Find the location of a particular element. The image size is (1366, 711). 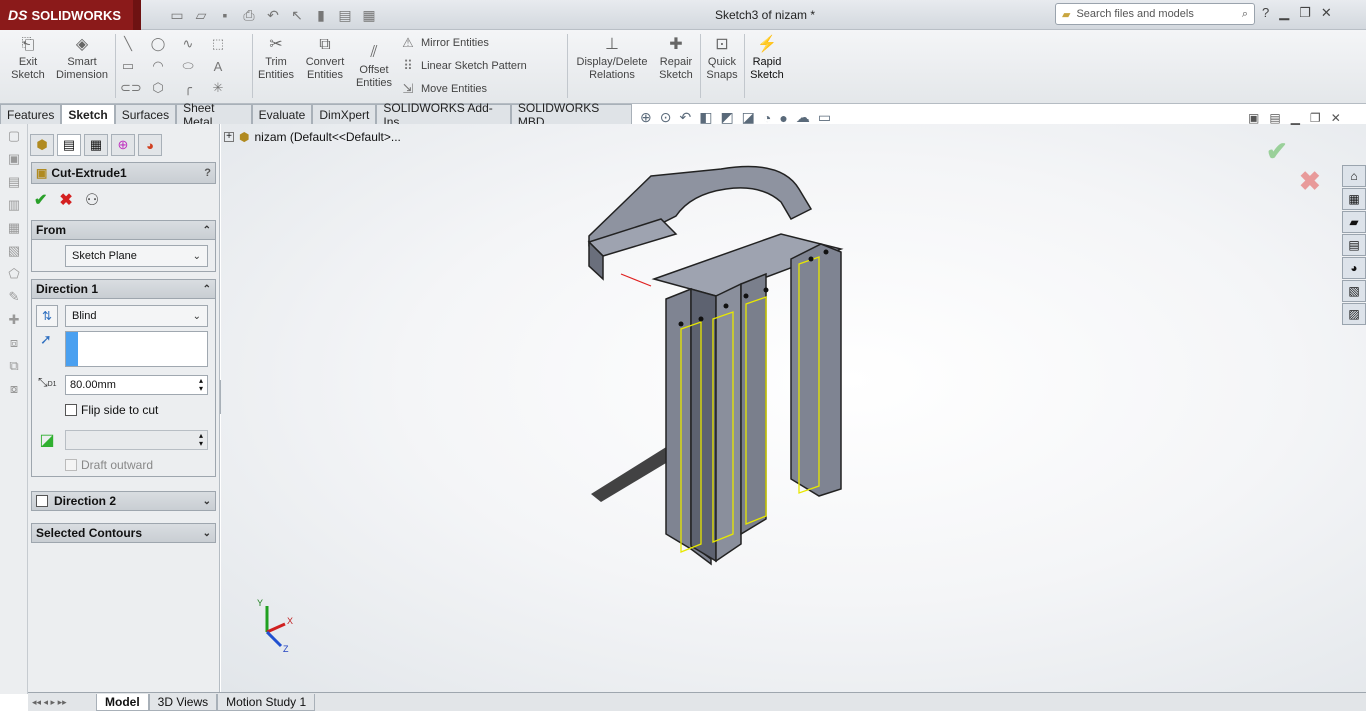

circle-icon: ◯ is located at coordinates (158, 44).